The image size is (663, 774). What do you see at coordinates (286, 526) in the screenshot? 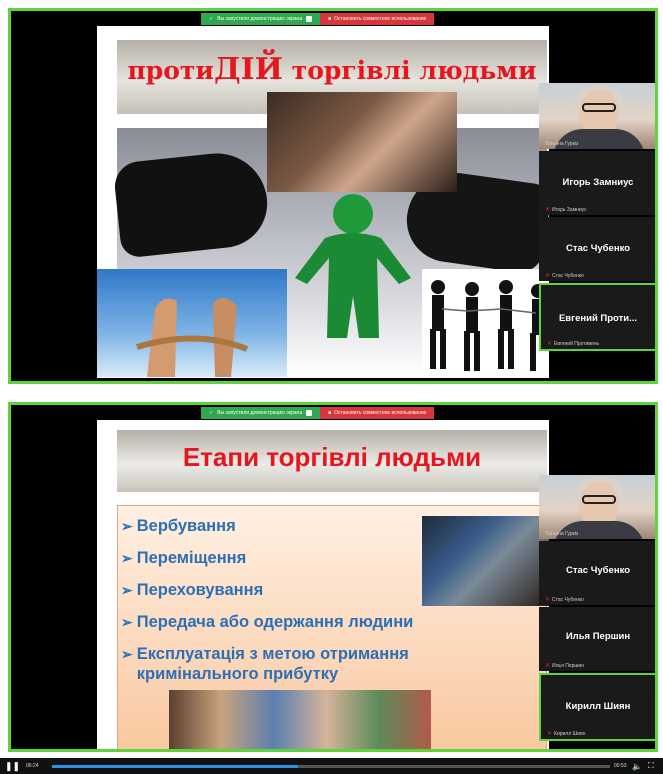
I see `list-item: ➢ Вербування` at bounding box center [286, 526].